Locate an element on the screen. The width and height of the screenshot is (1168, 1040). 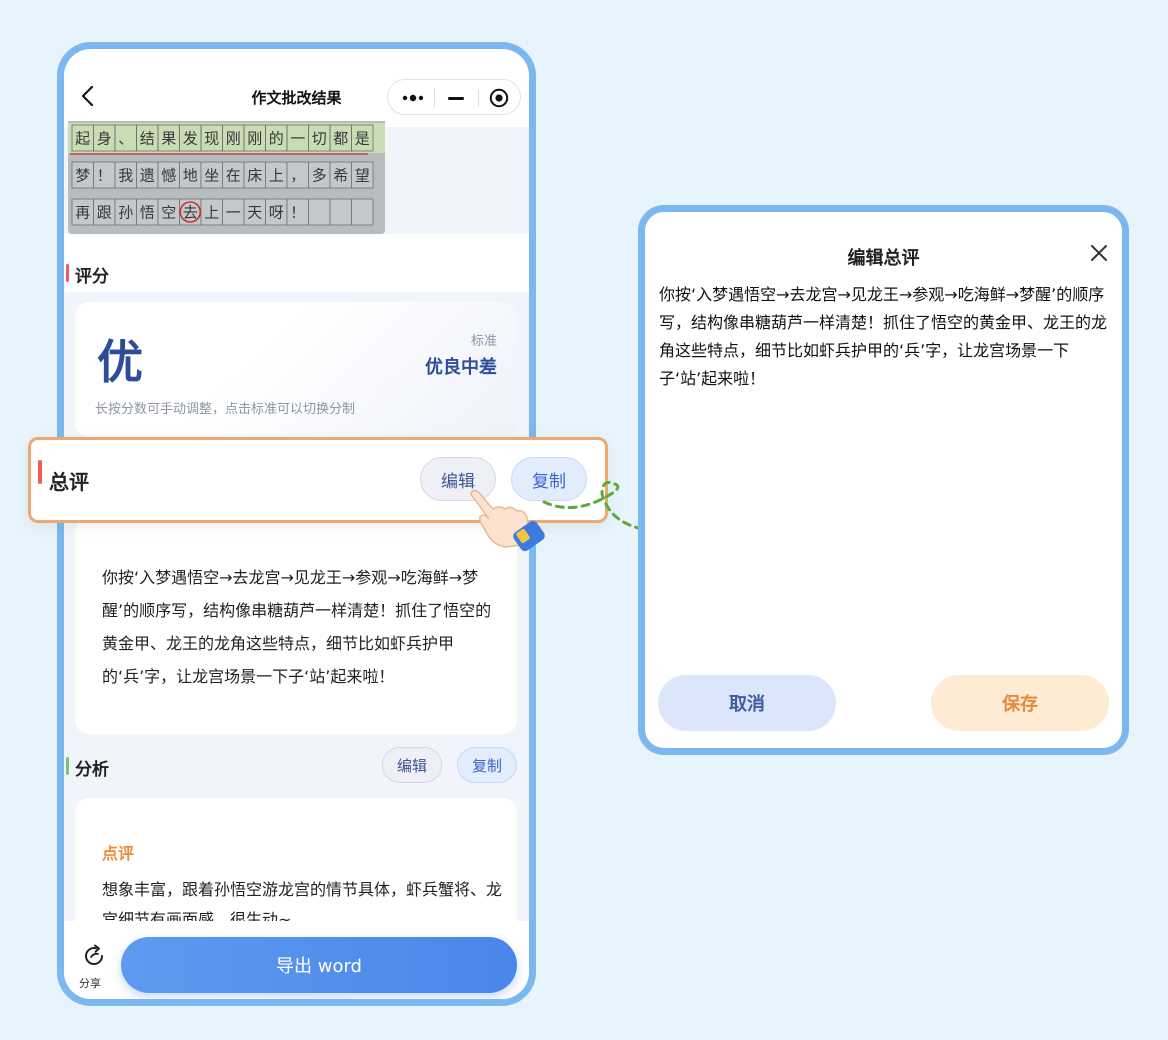
essay-character: 、 is located at coordinates (125, 139).